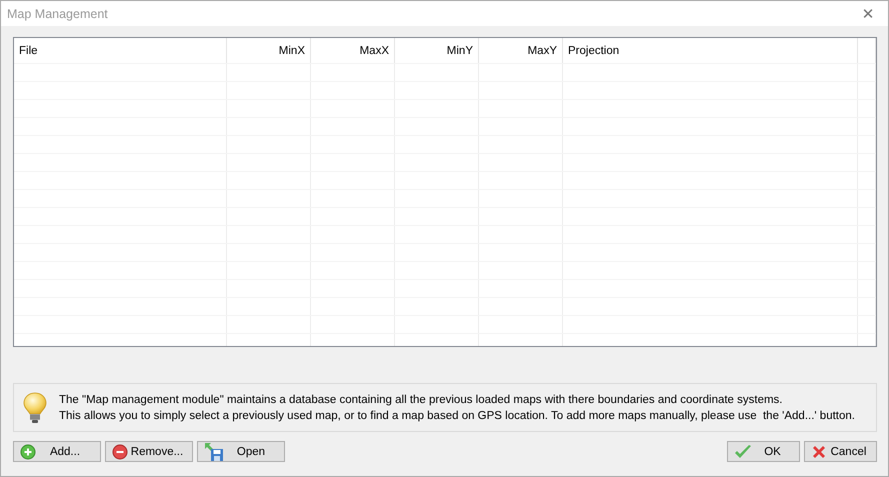 Image resolution: width=889 pixels, height=477 pixels. I want to click on close-button: ✕, so click(868, 13).